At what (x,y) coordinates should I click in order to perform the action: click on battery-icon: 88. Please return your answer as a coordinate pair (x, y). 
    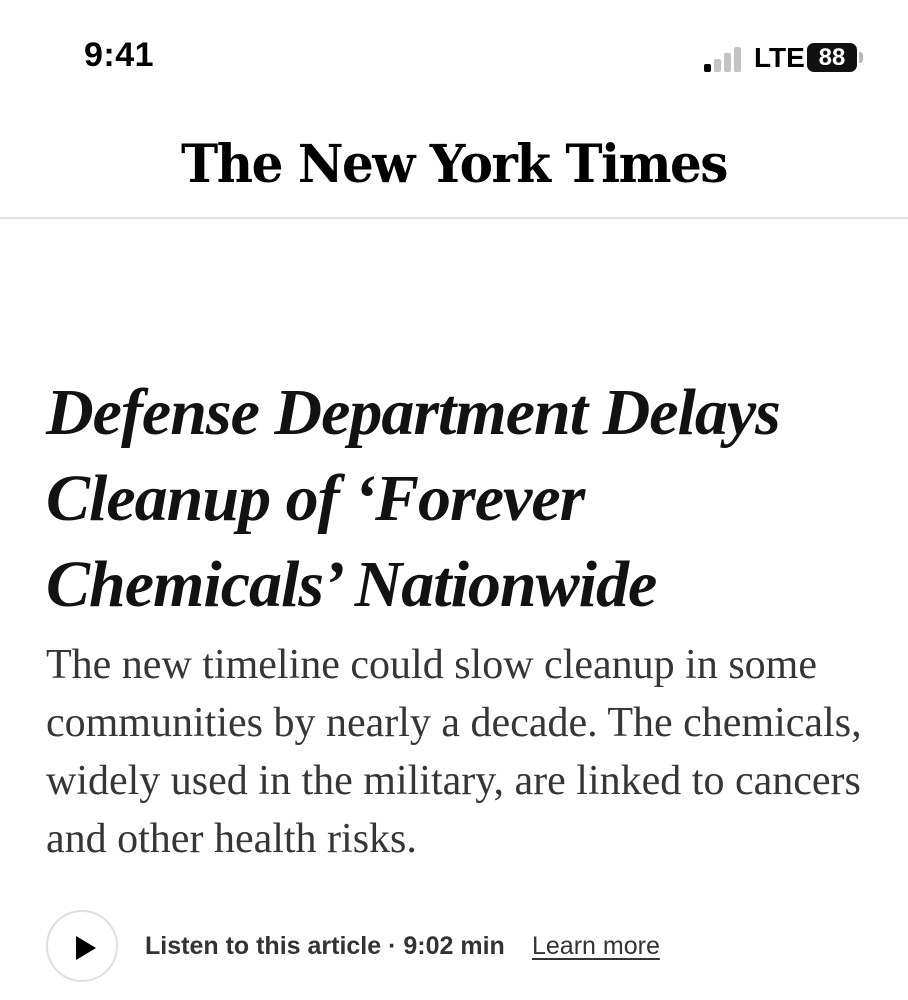
    Looking at the image, I should click on (832, 57).